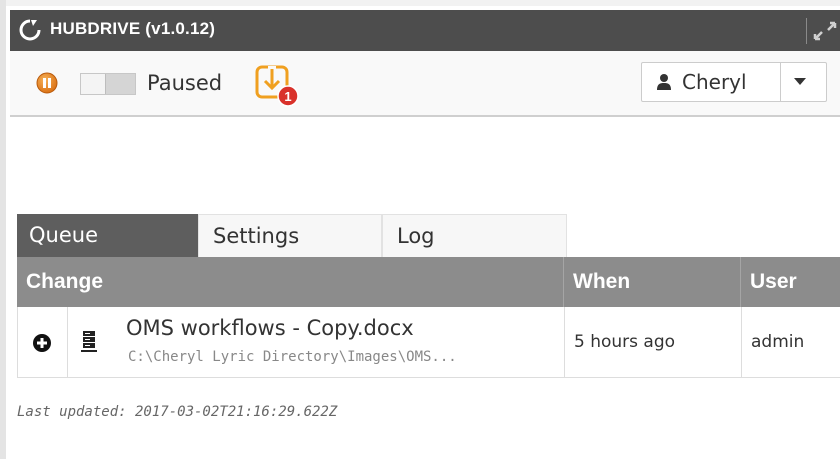 The width and height of the screenshot is (840, 459). What do you see at coordinates (420, 3) in the screenshot?
I see `window-frame-top` at bounding box center [420, 3].